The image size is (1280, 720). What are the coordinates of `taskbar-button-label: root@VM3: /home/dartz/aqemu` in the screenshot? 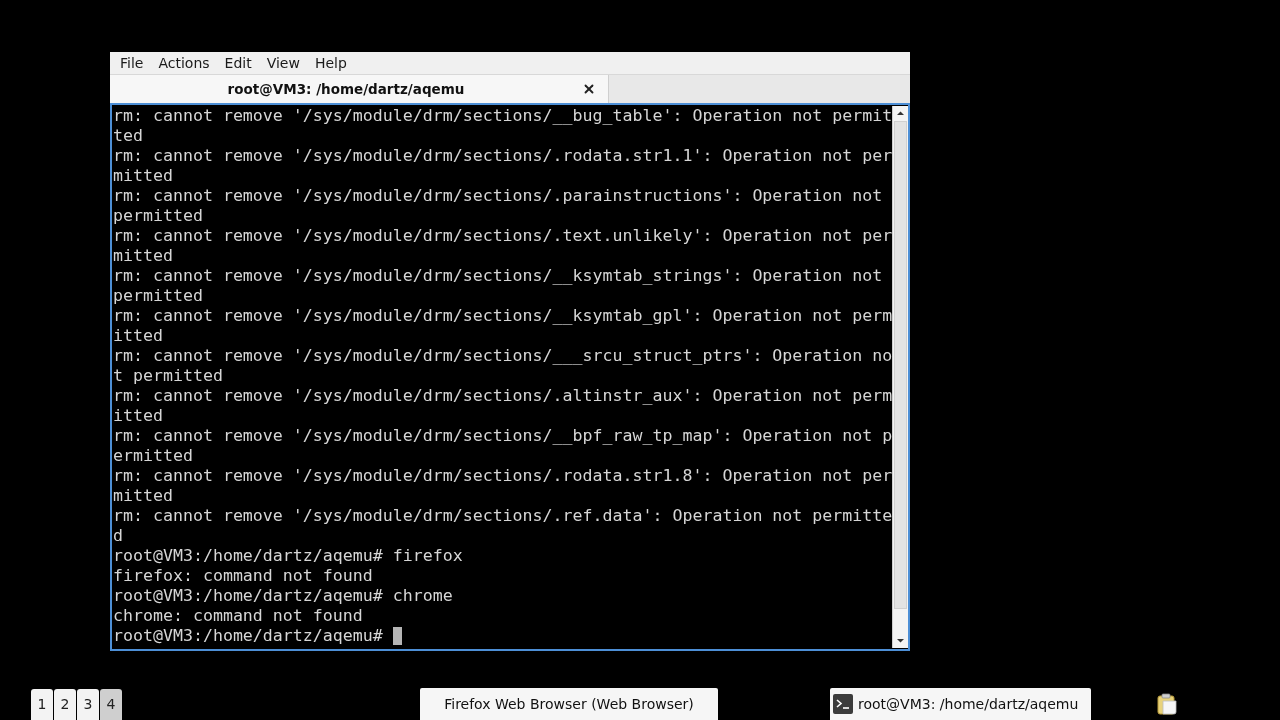 It's located at (968, 704).